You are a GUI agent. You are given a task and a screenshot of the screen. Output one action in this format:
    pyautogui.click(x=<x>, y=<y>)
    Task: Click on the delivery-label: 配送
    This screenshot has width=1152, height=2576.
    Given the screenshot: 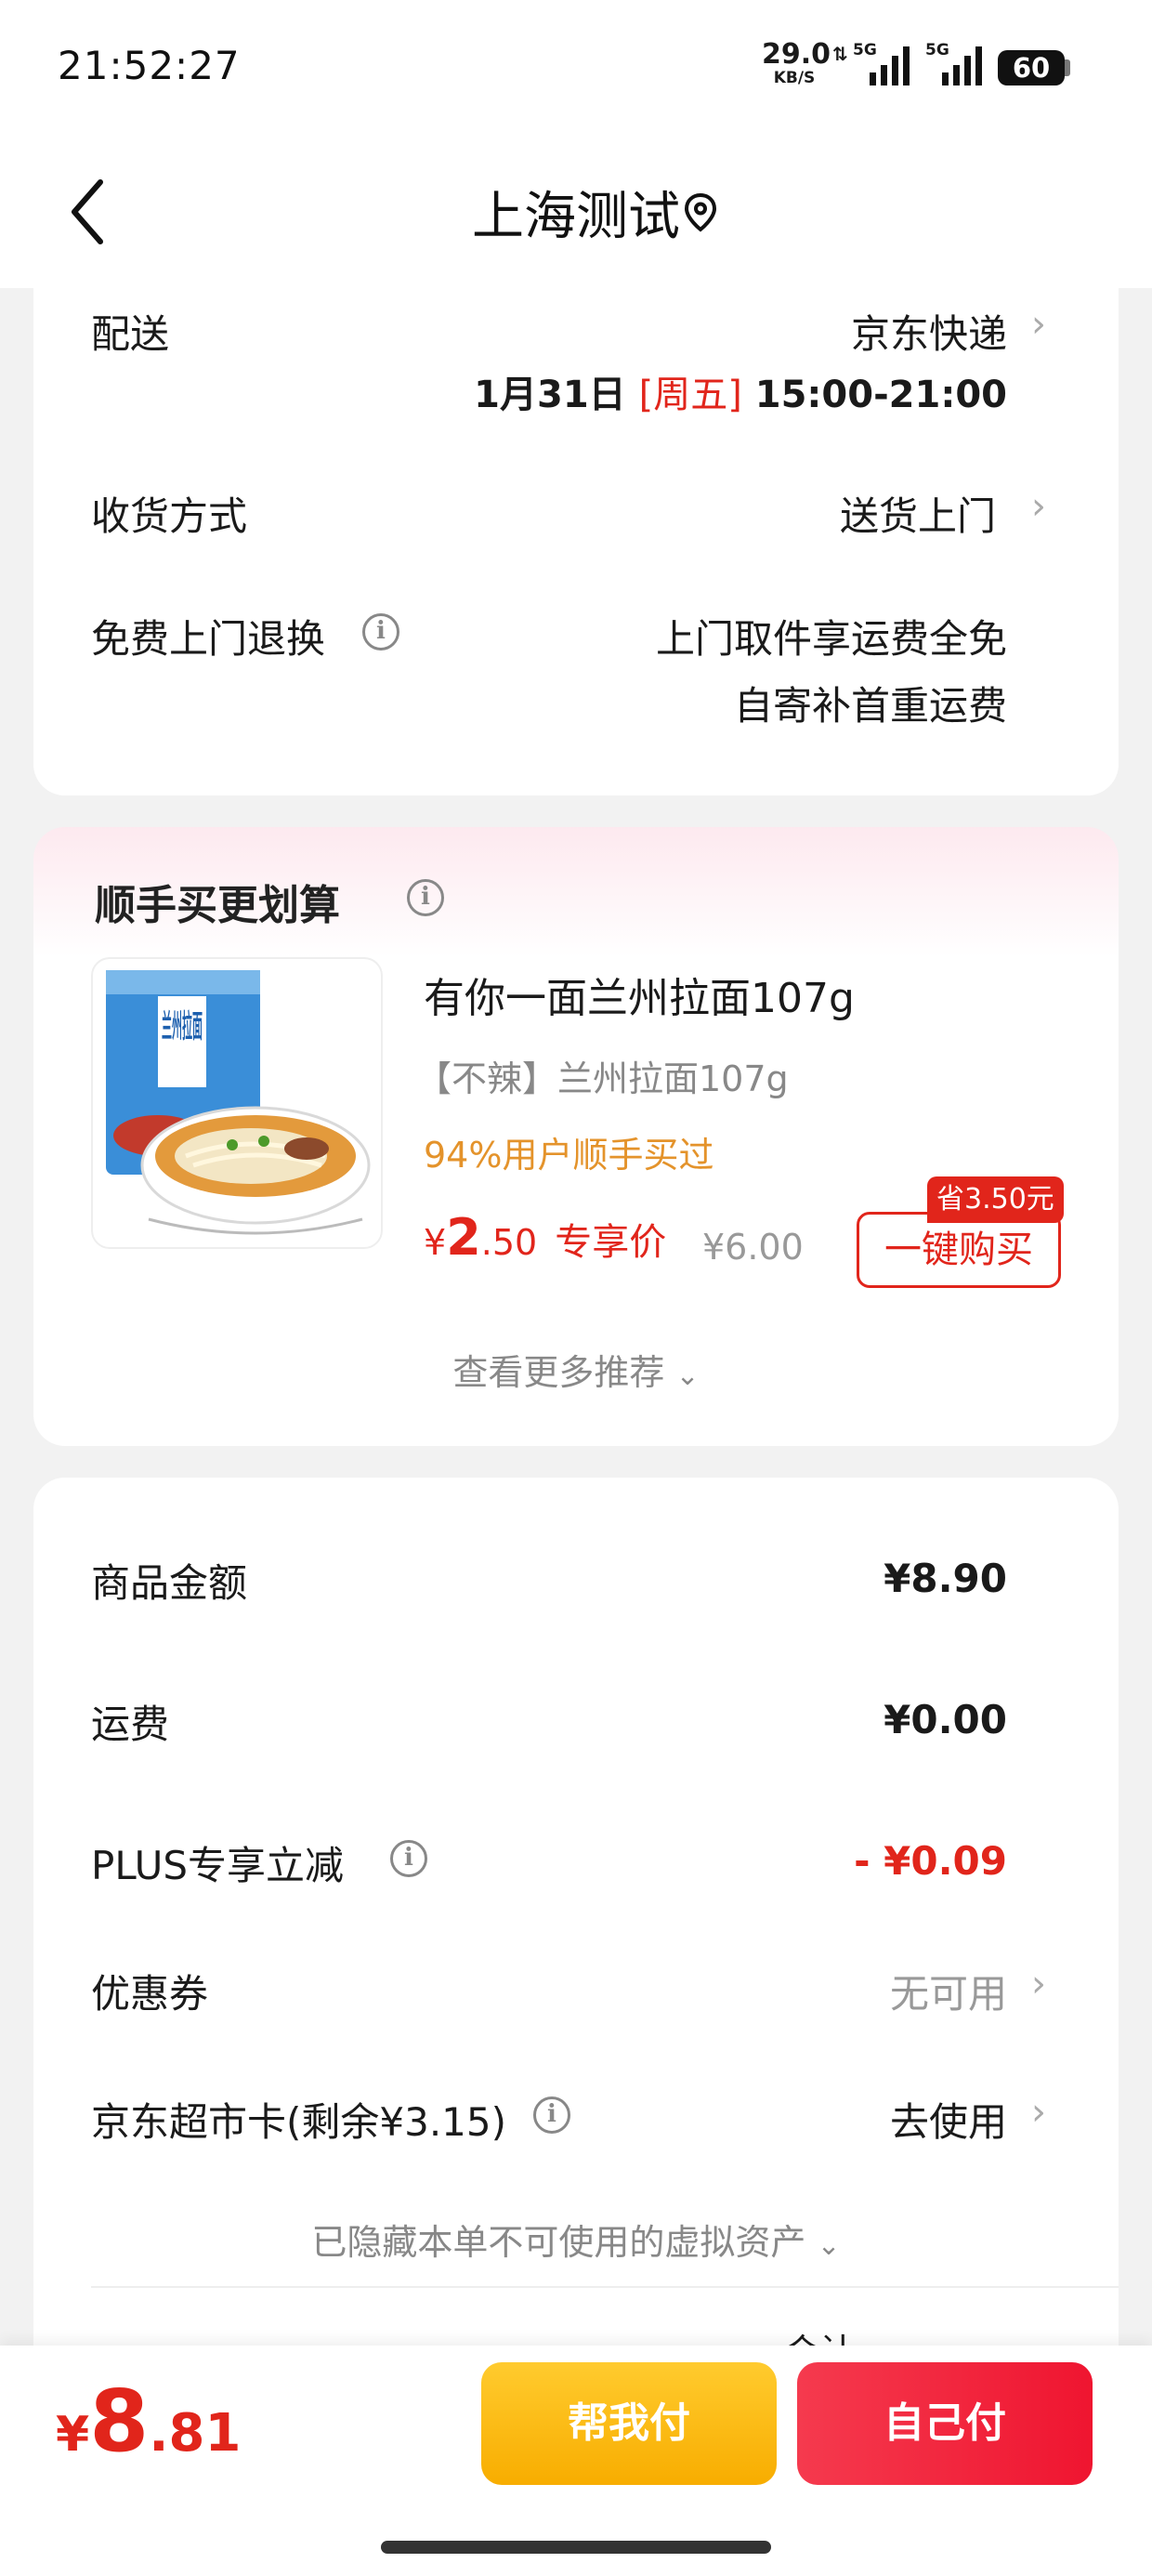 What is the action you would take?
    pyautogui.click(x=130, y=334)
    